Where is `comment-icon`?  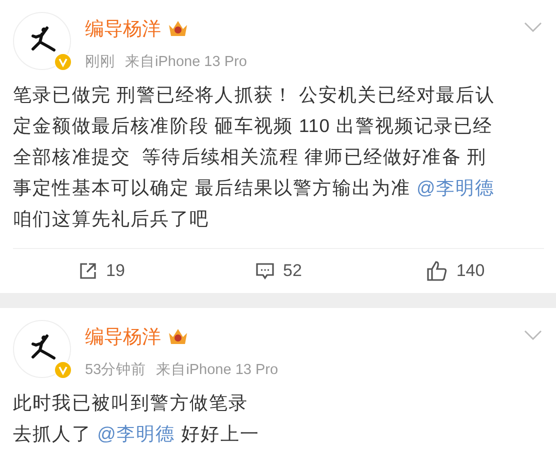 comment-icon is located at coordinates (265, 271).